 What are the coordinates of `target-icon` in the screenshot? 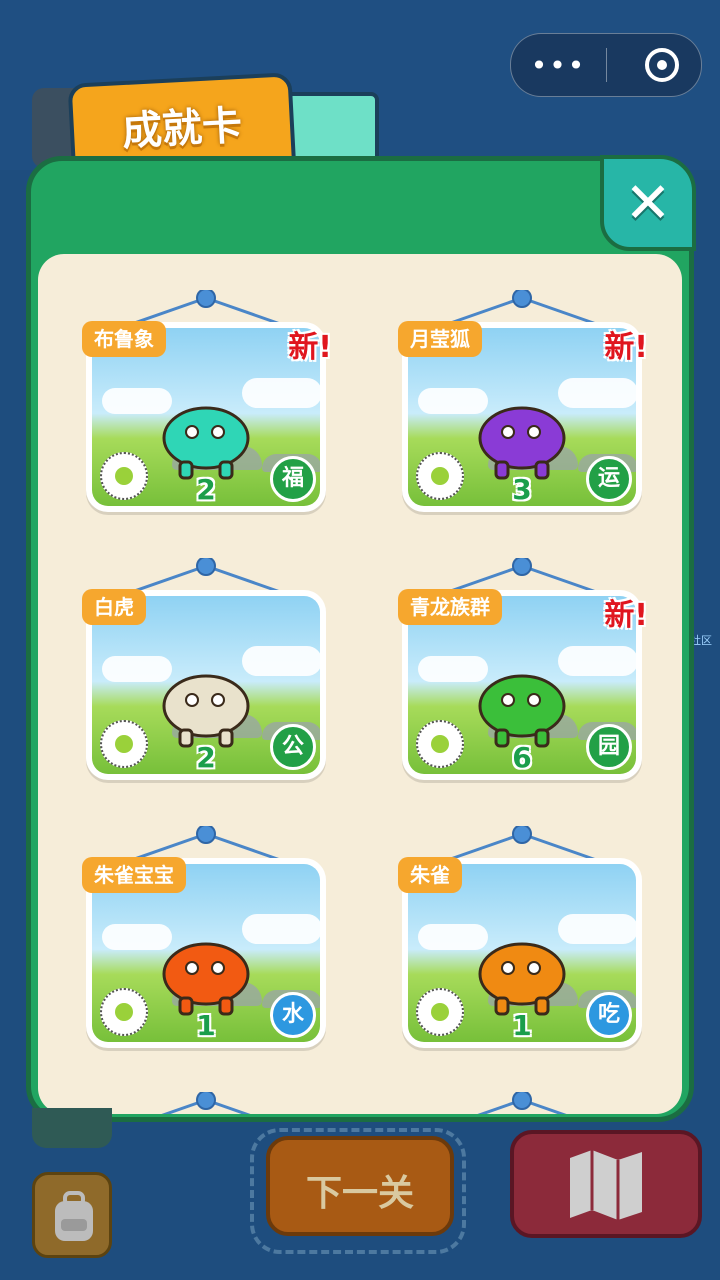 It's located at (662, 65).